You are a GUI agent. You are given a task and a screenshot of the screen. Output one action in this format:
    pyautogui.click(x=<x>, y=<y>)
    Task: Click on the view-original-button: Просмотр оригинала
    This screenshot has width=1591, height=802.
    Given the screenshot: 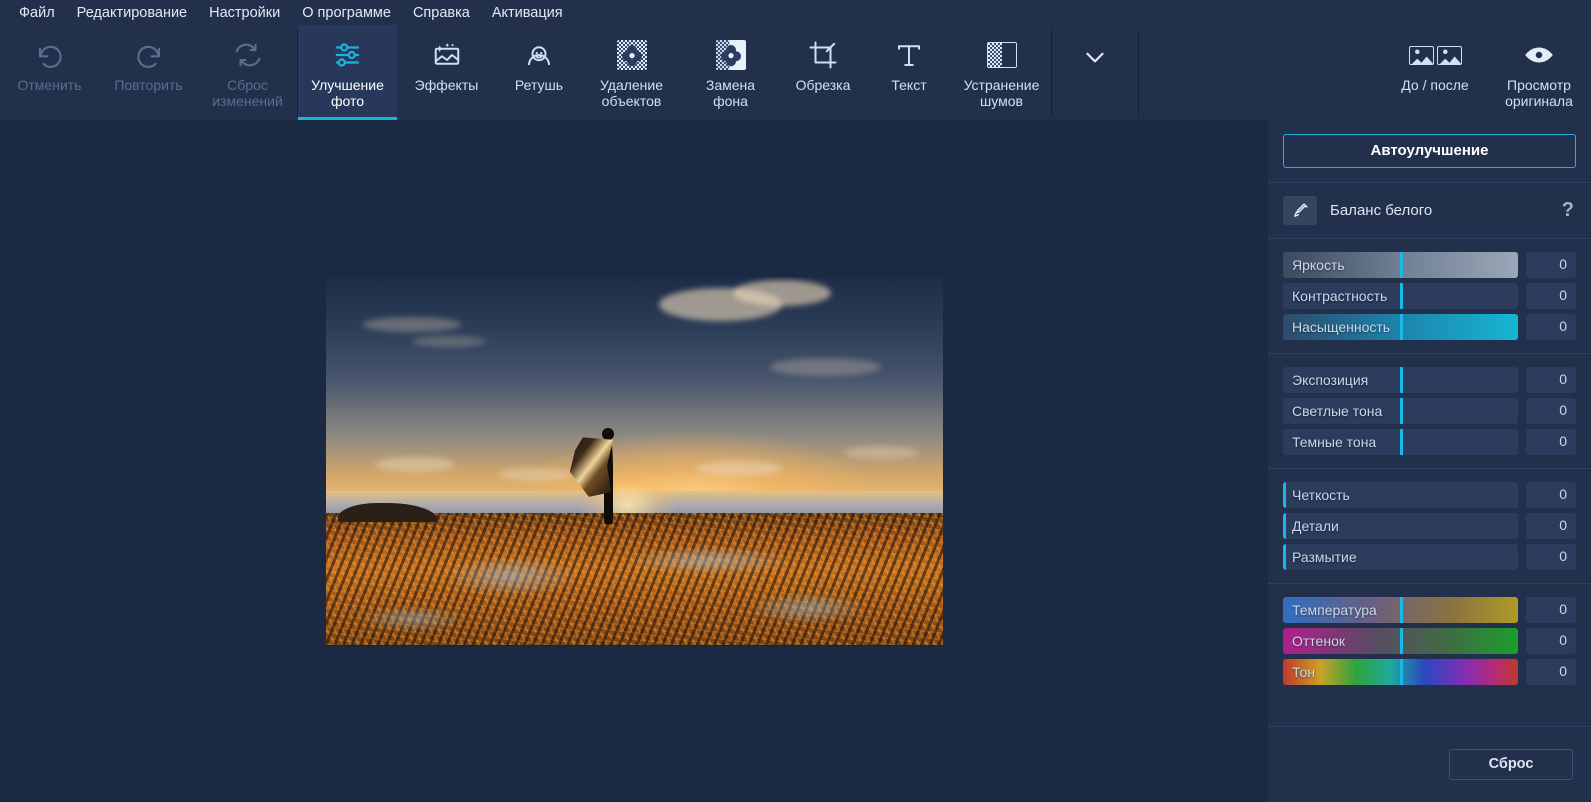 What is the action you would take?
    pyautogui.click(x=1539, y=72)
    